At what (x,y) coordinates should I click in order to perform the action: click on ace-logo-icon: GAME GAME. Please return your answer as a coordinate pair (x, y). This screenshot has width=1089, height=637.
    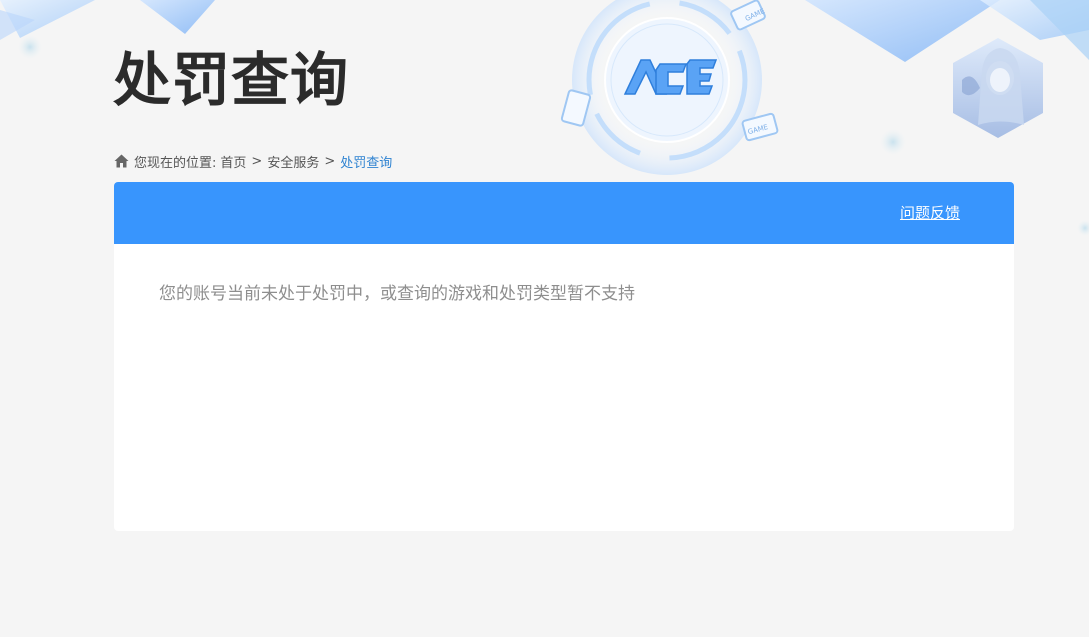
    Looking at the image, I should click on (669, 87).